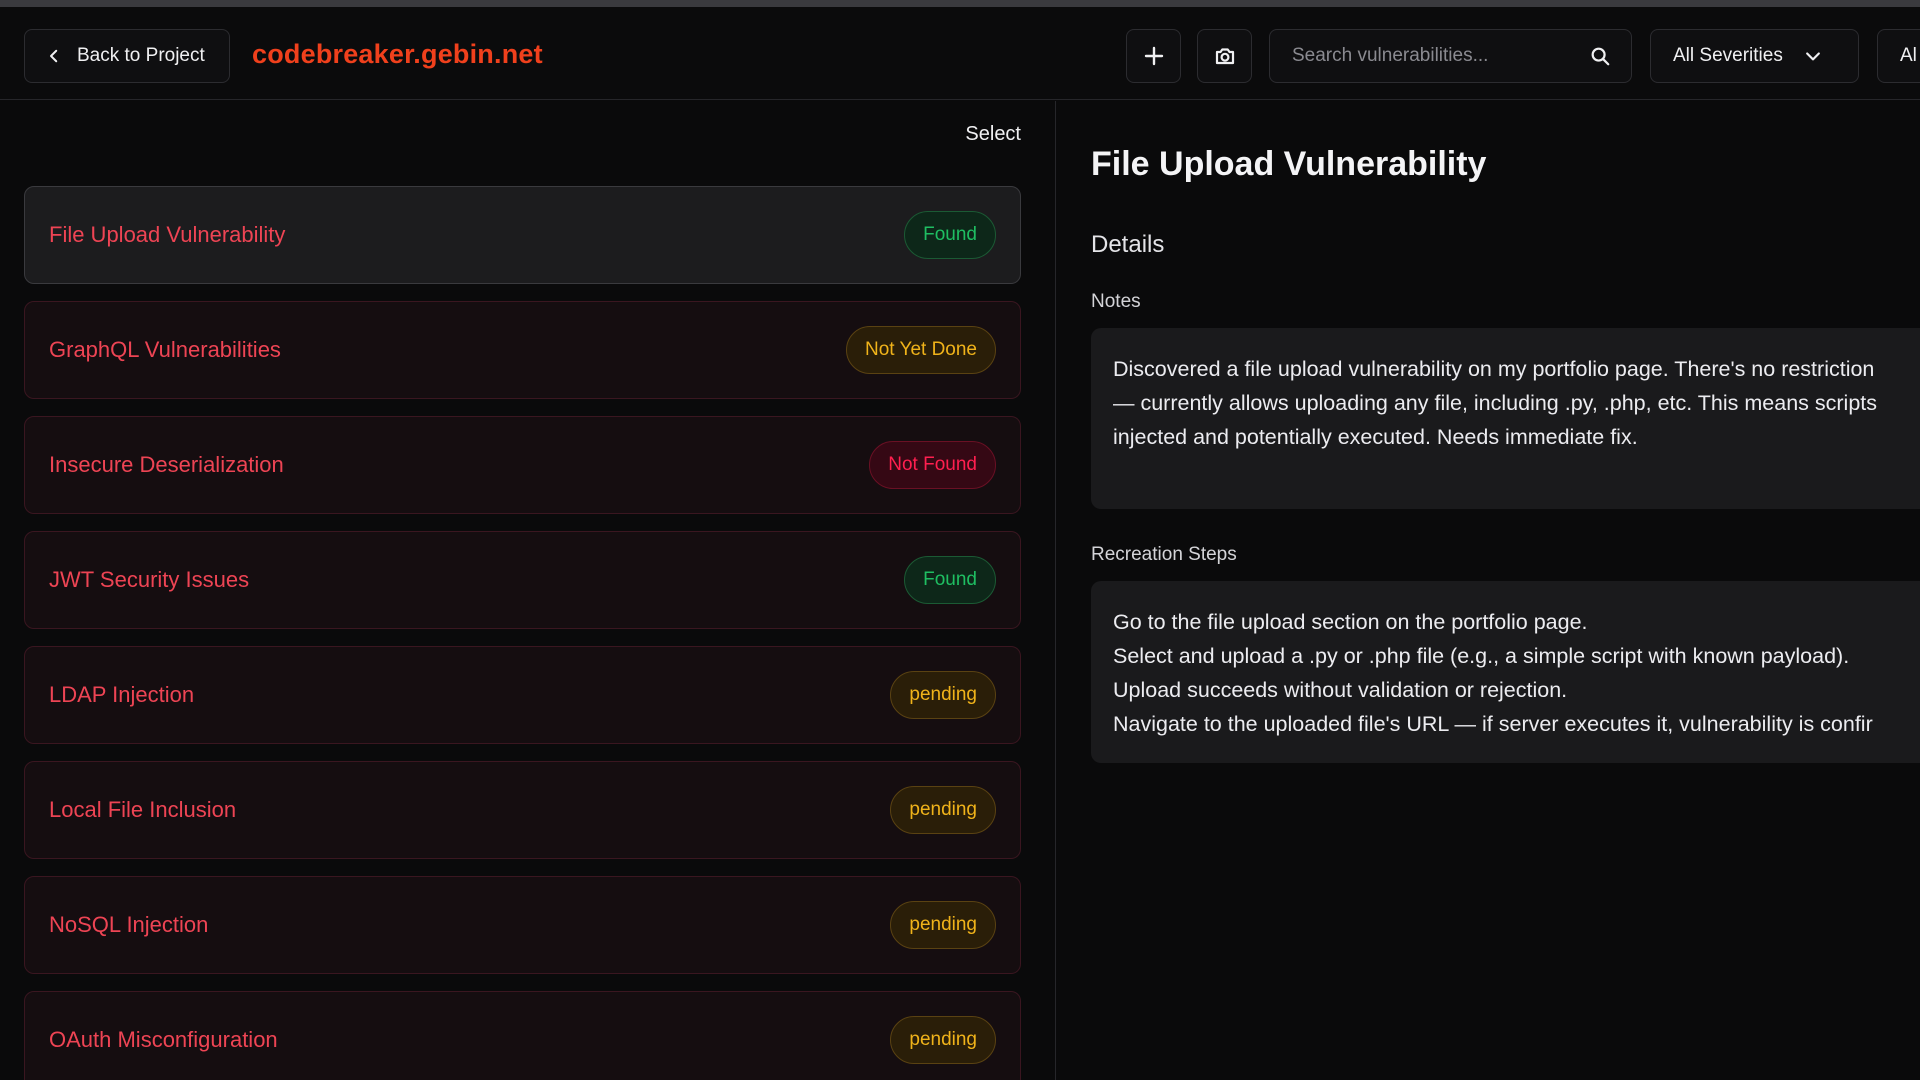 The image size is (1920, 1080). I want to click on chevron-left-icon, so click(54, 56).